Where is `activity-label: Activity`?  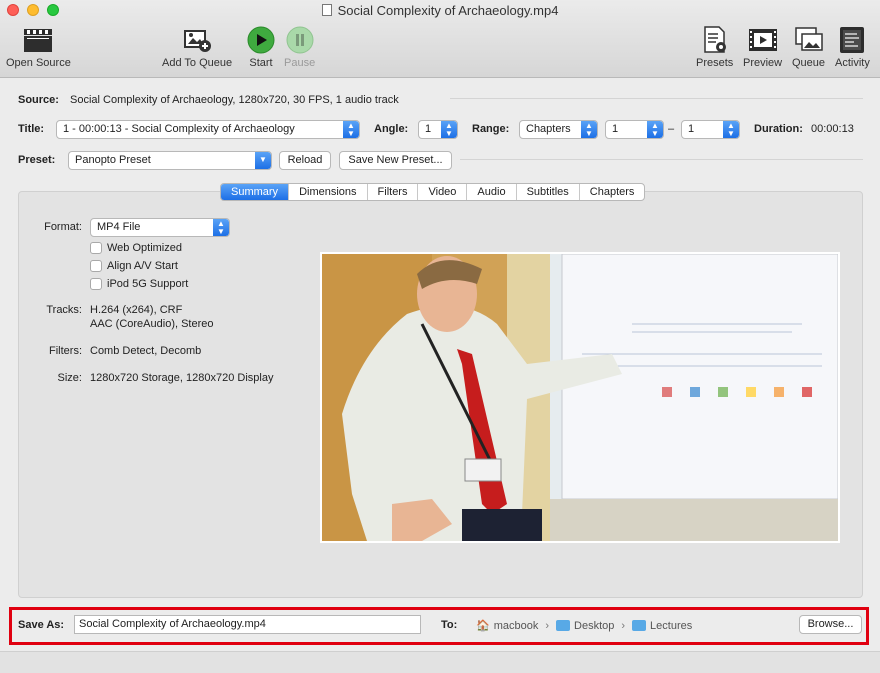 activity-label: Activity is located at coordinates (852, 63).